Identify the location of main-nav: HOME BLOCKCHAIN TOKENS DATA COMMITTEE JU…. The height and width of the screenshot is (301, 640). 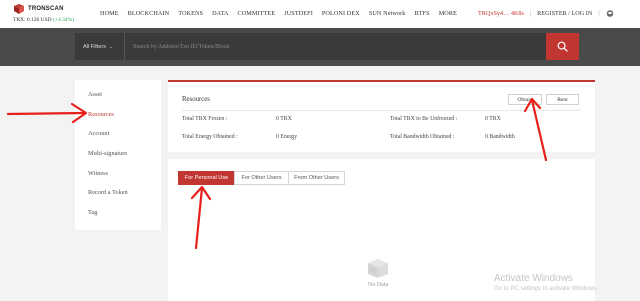
(283, 13).